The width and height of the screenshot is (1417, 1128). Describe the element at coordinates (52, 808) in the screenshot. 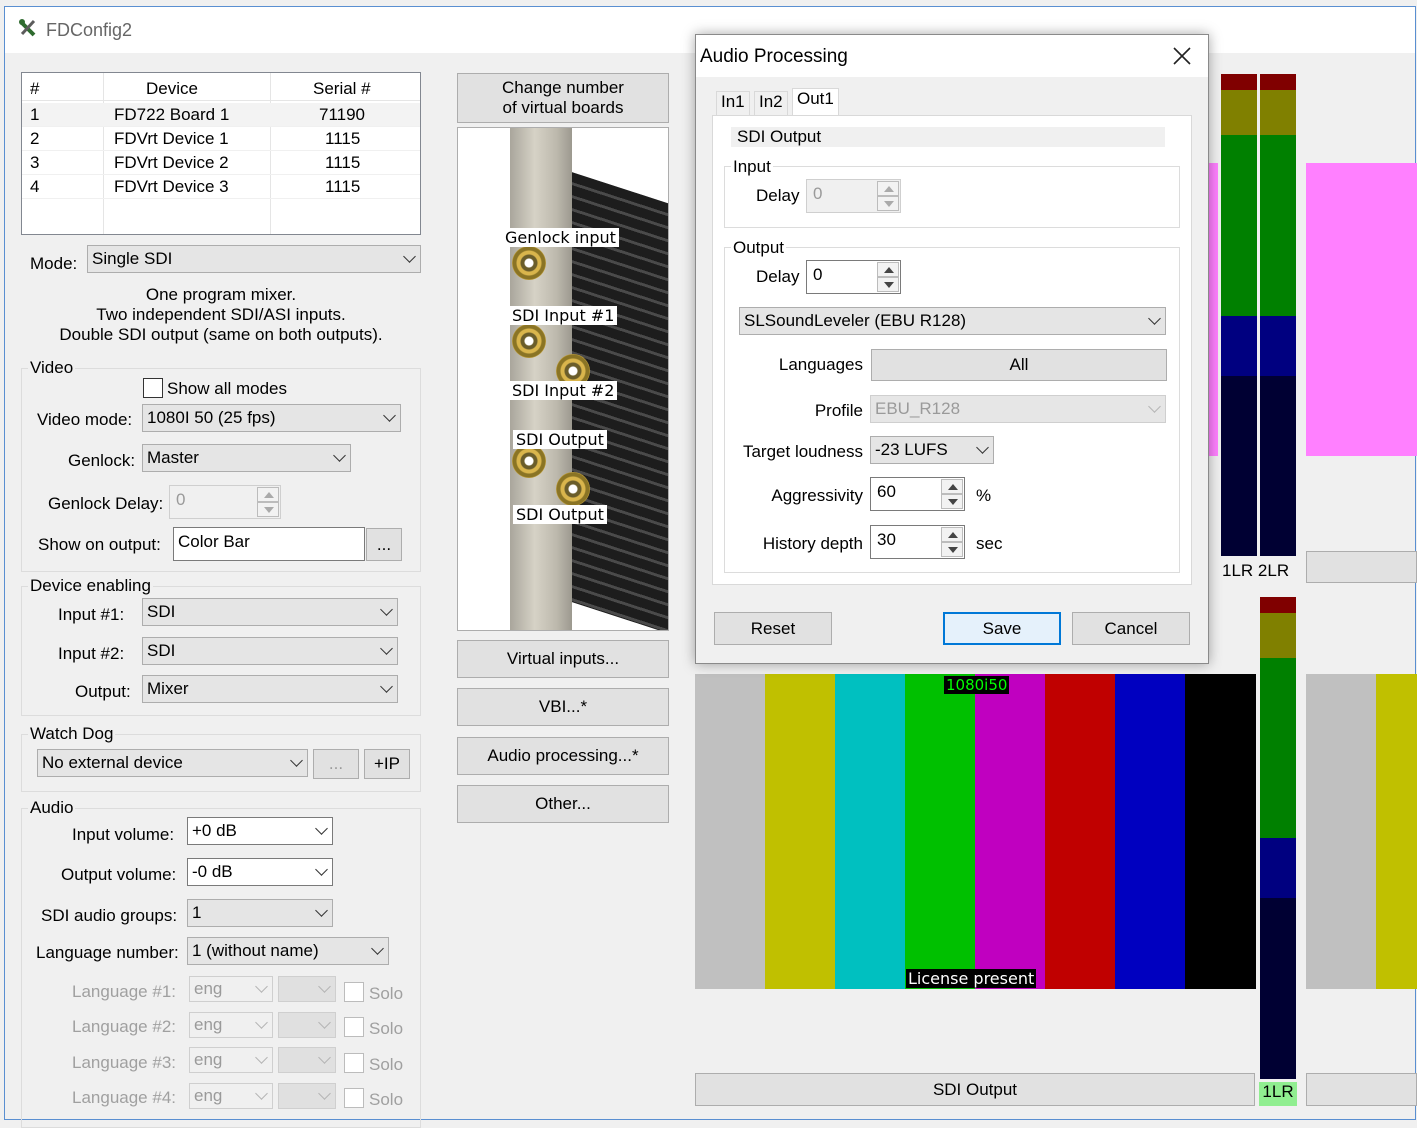

I see `audio-group-label: Audio` at that location.